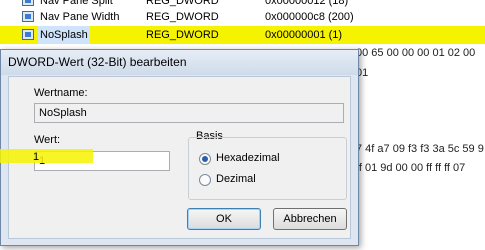 This screenshot has height=250, width=485. What do you see at coordinates (248, 158) in the screenshot?
I see `hex-radio-label: Hexadezimal` at bounding box center [248, 158].